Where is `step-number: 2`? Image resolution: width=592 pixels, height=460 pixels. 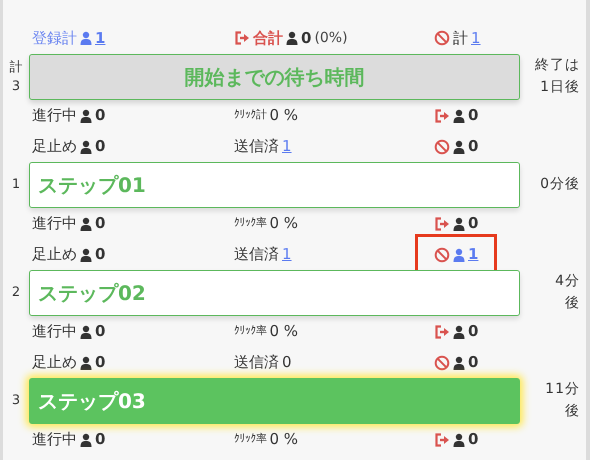
step-number: 2 is located at coordinates (16, 293).